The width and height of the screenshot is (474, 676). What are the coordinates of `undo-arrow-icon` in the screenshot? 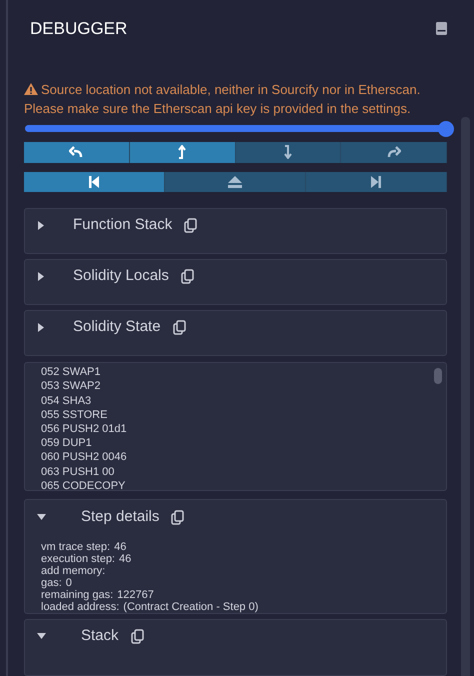 It's located at (76, 152).